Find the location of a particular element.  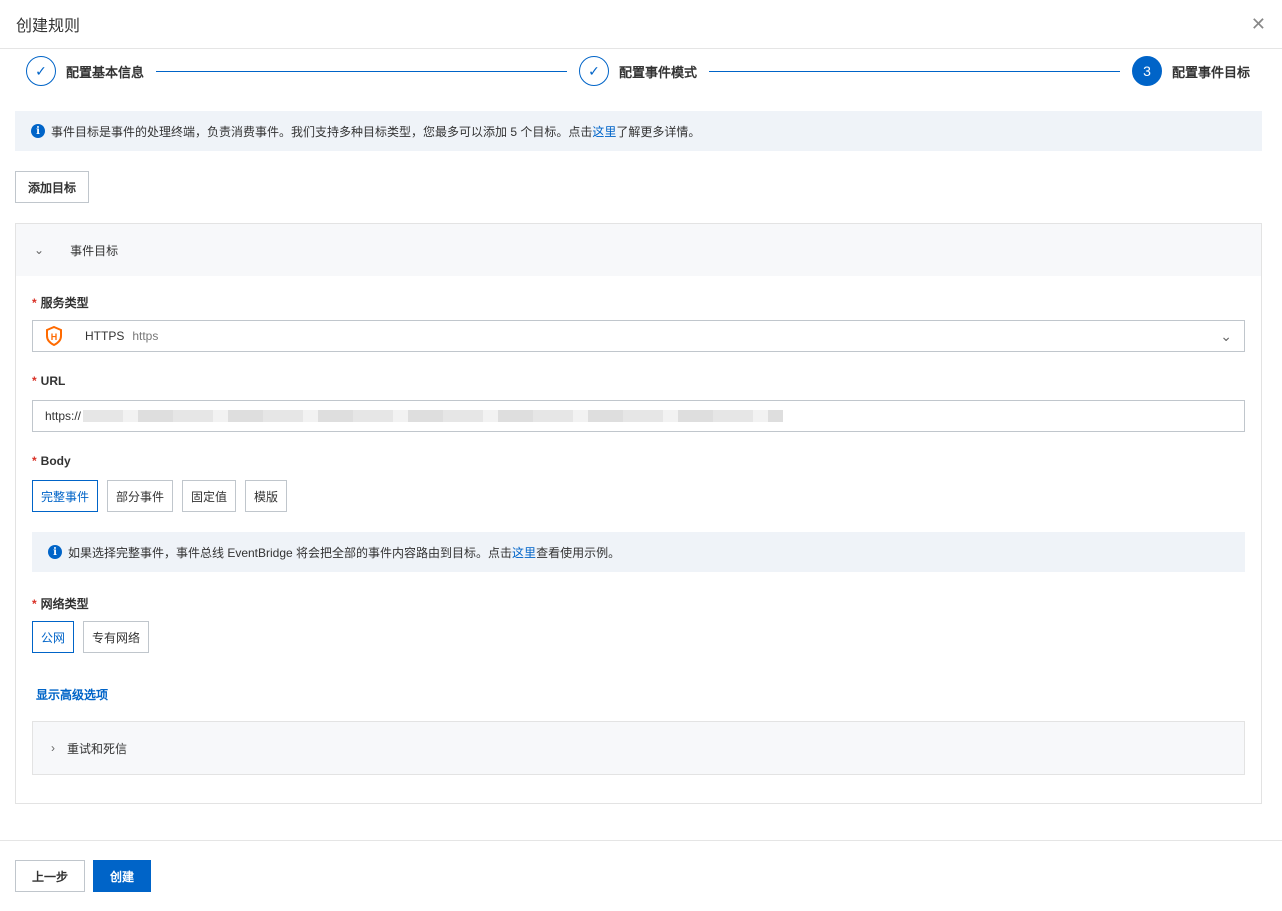

create-button: 创建 is located at coordinates (122, 876).